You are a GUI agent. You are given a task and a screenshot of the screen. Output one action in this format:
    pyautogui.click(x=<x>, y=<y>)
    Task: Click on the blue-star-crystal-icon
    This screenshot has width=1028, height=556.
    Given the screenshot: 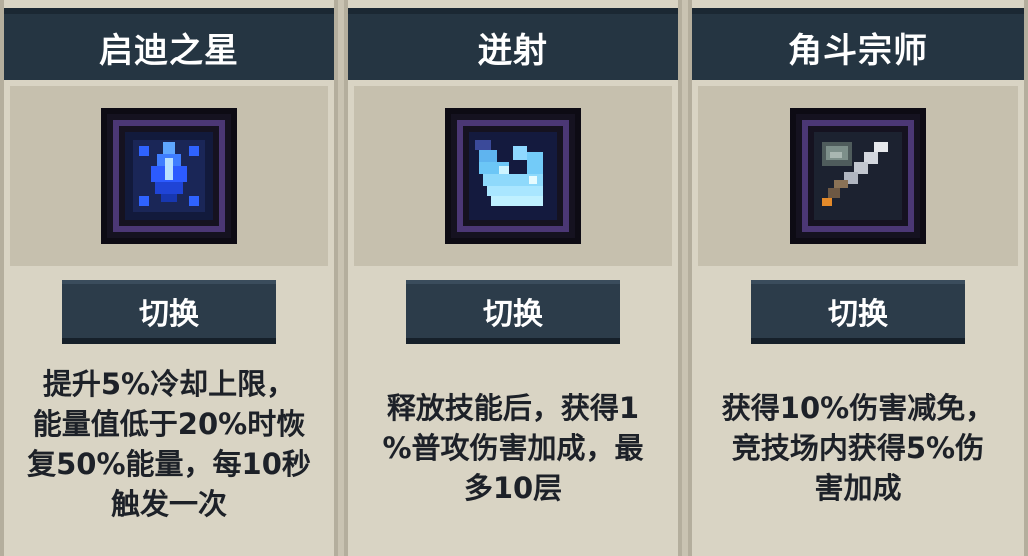 What is the action you would take?
    pyautogui.click(x=169, y=176)
    